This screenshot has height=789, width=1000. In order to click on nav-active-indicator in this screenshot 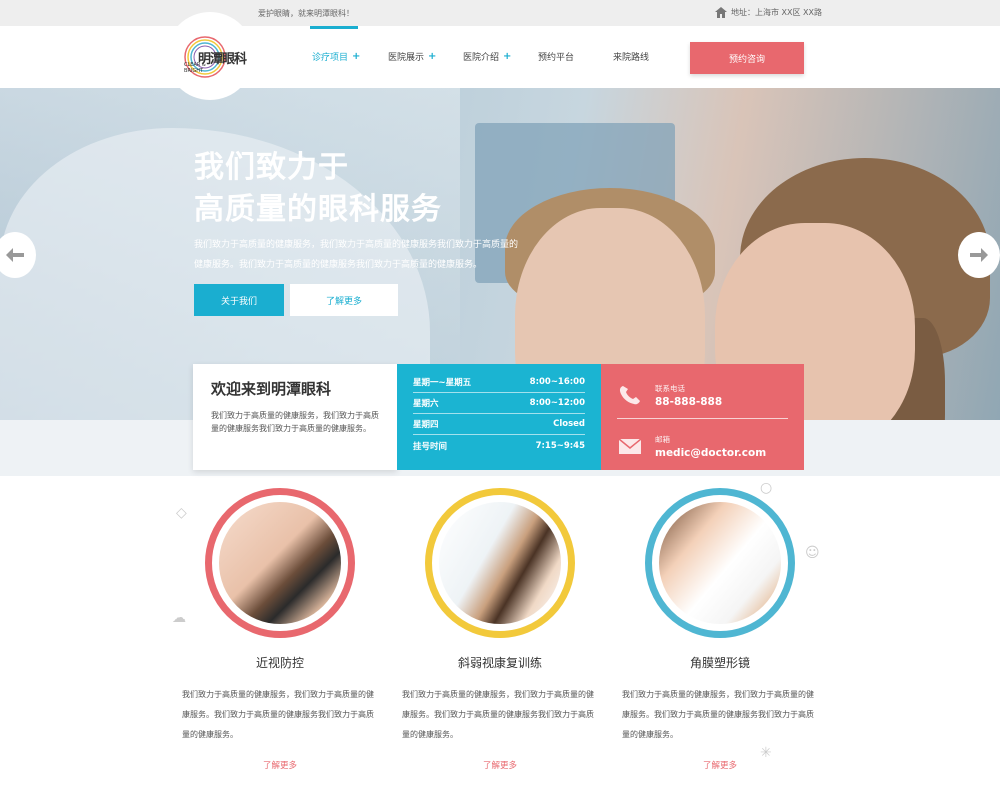, I will do `click(334, 27)`.